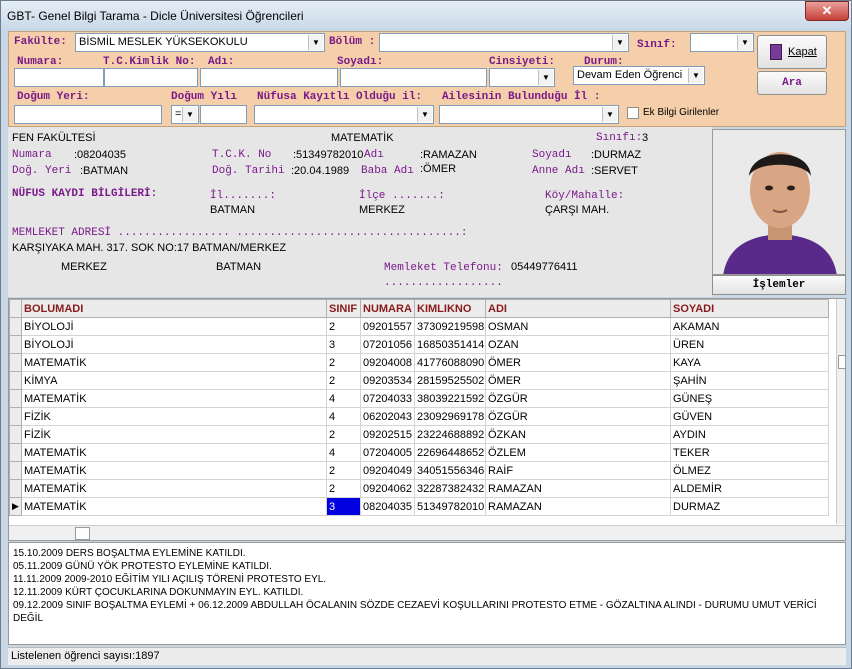 This screenshot has width=852, height=669. I want to click on tc-input, so click(151, 77).